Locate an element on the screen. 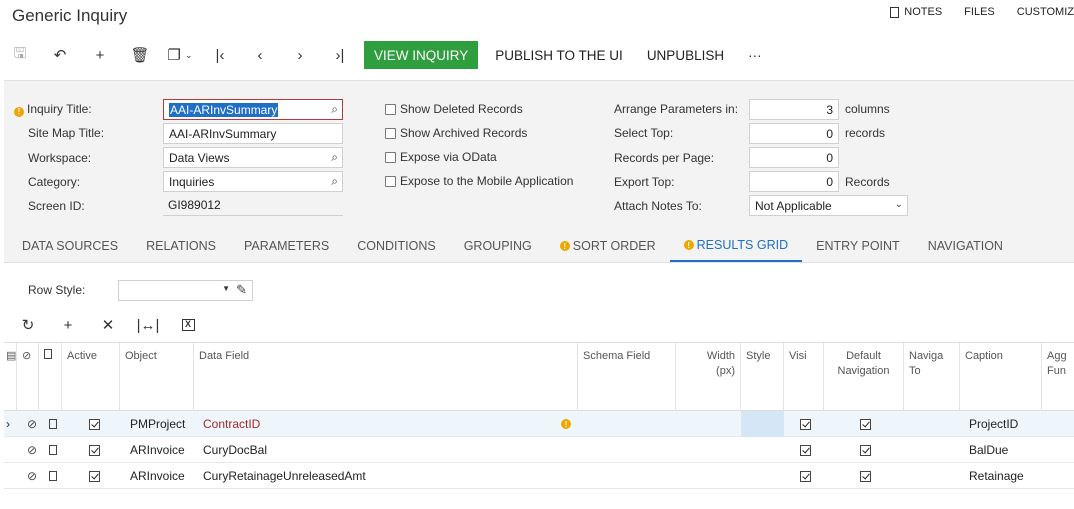 Image resolution: width=1074 pixels, height=509 pixels. header-data-field: Data Field is located at coordinates (386, 377).